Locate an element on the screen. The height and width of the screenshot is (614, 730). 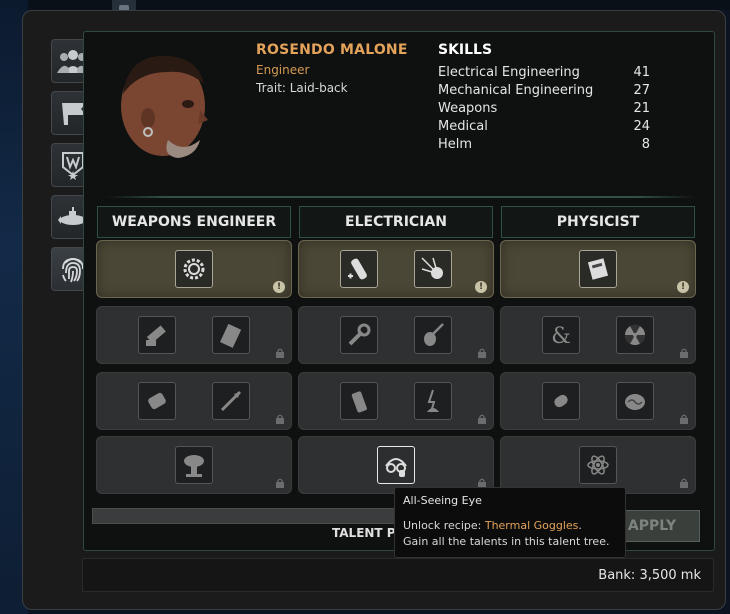
thermal-goggles-icon is located at coordinates (396, 465).